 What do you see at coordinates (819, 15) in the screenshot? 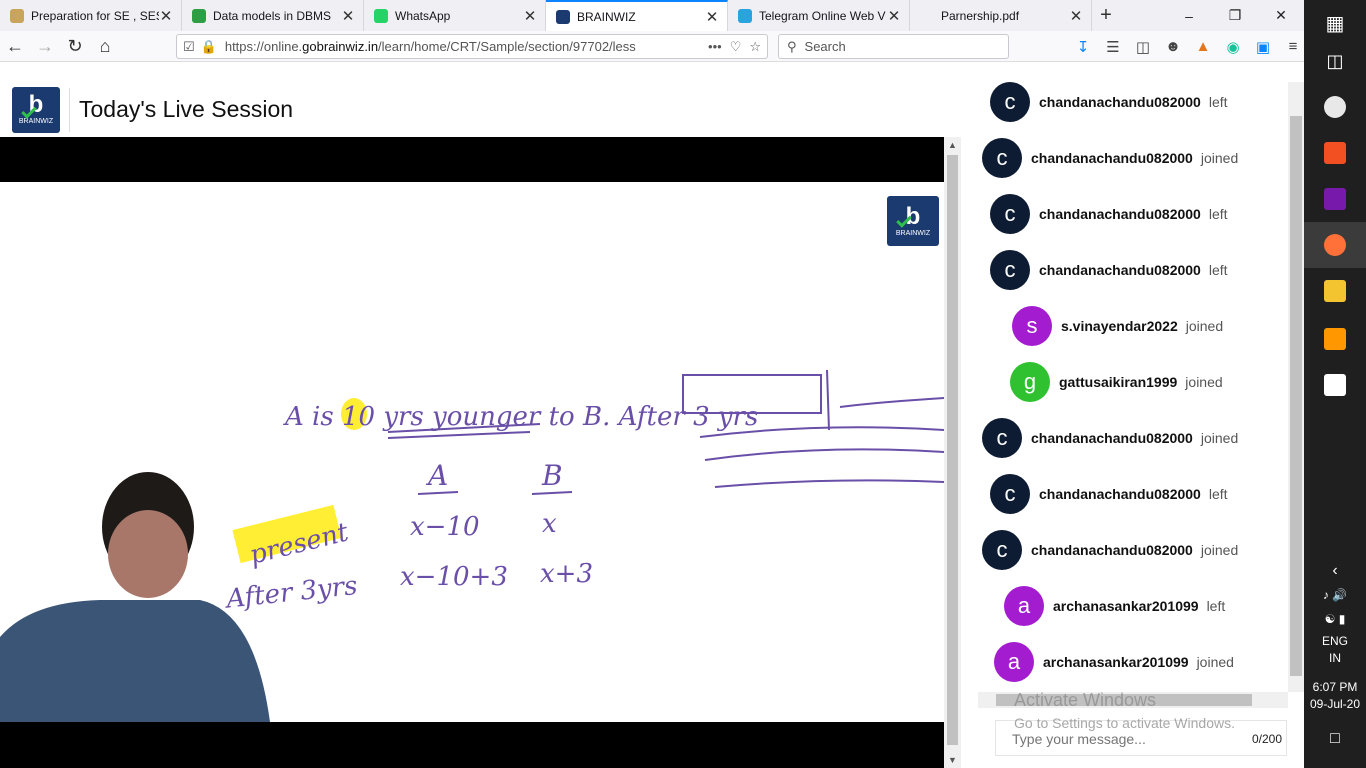
I see `browser-tab: Telegram Online Web V ✕` at bounding box center [819, 15].